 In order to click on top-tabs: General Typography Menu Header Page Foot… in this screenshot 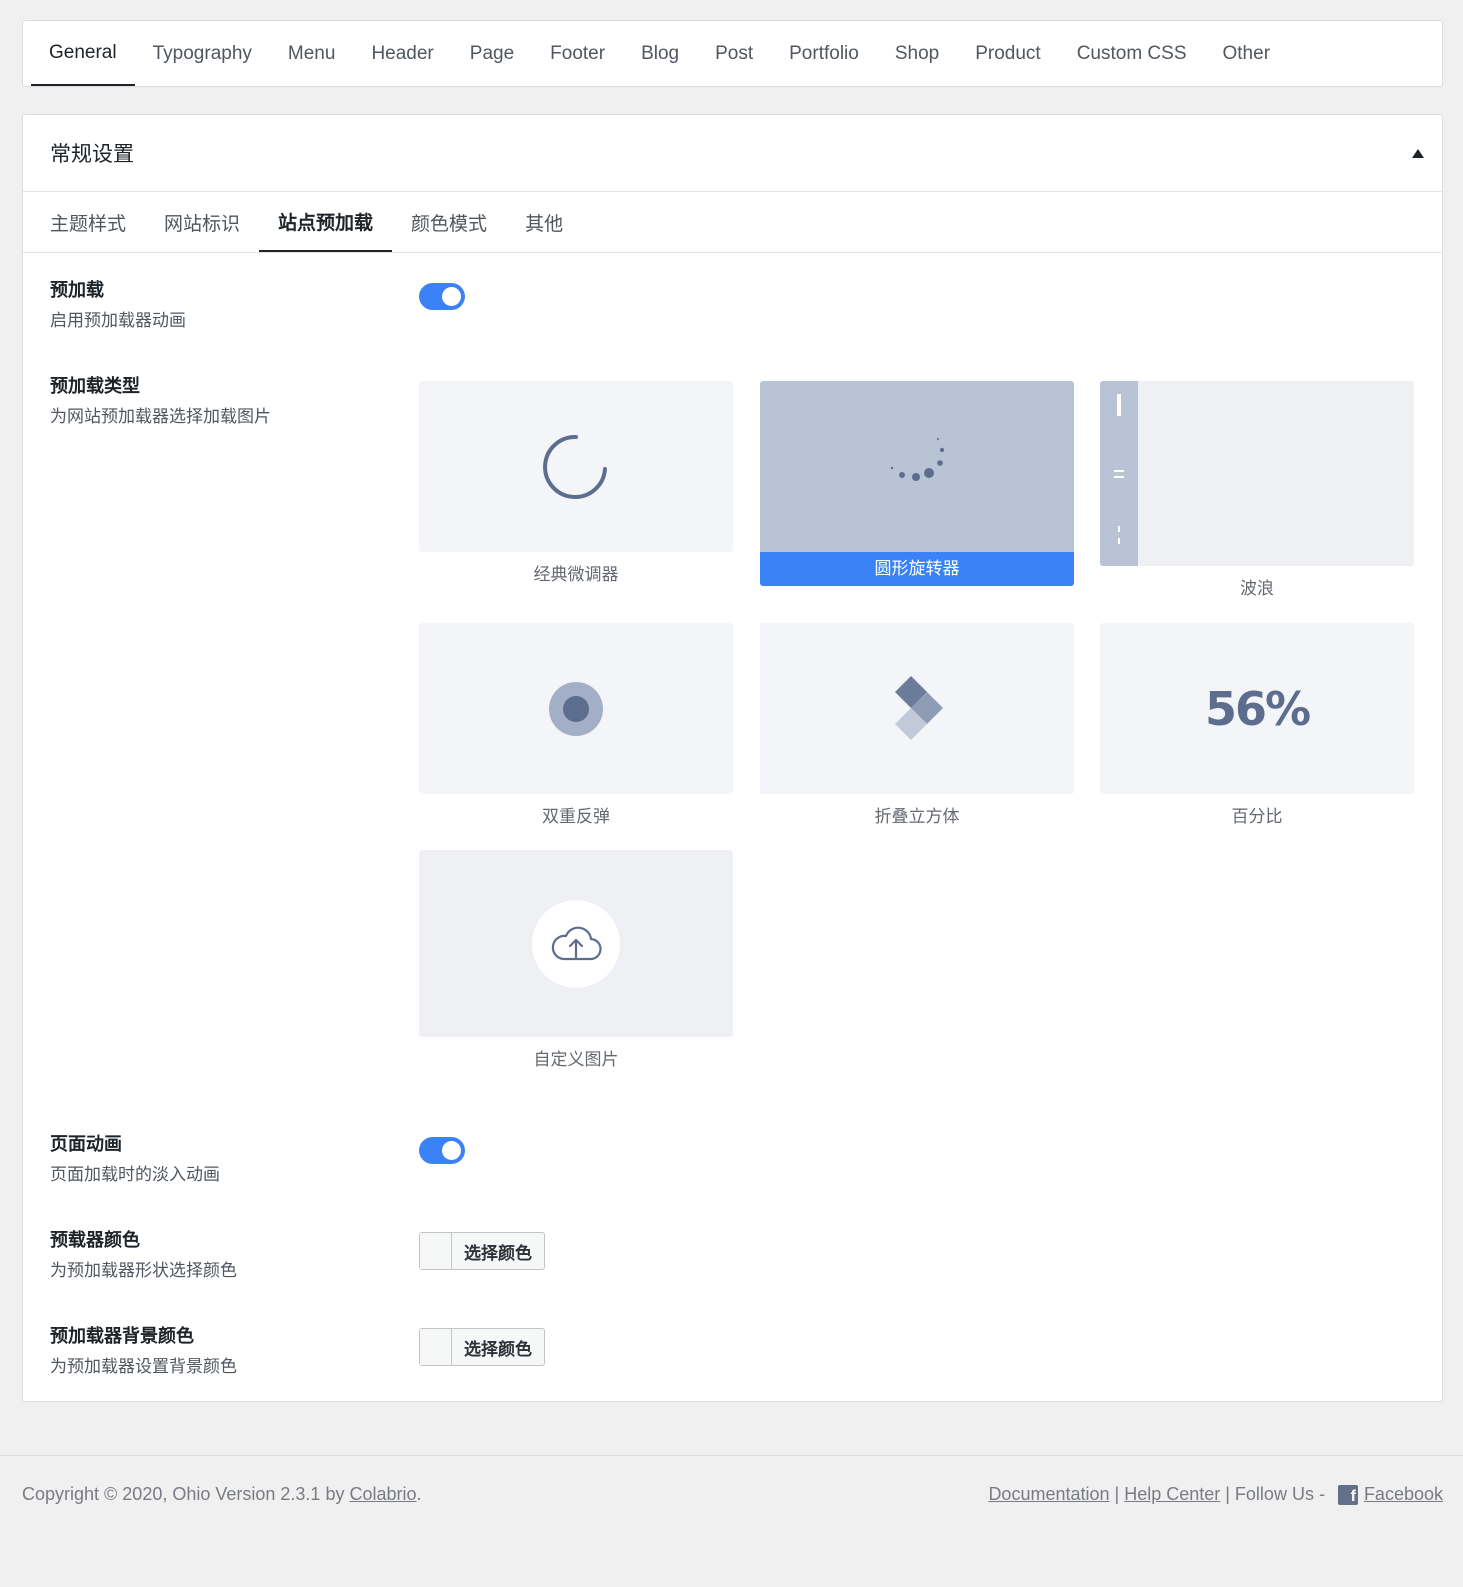, I will do `click(732, 53)`.